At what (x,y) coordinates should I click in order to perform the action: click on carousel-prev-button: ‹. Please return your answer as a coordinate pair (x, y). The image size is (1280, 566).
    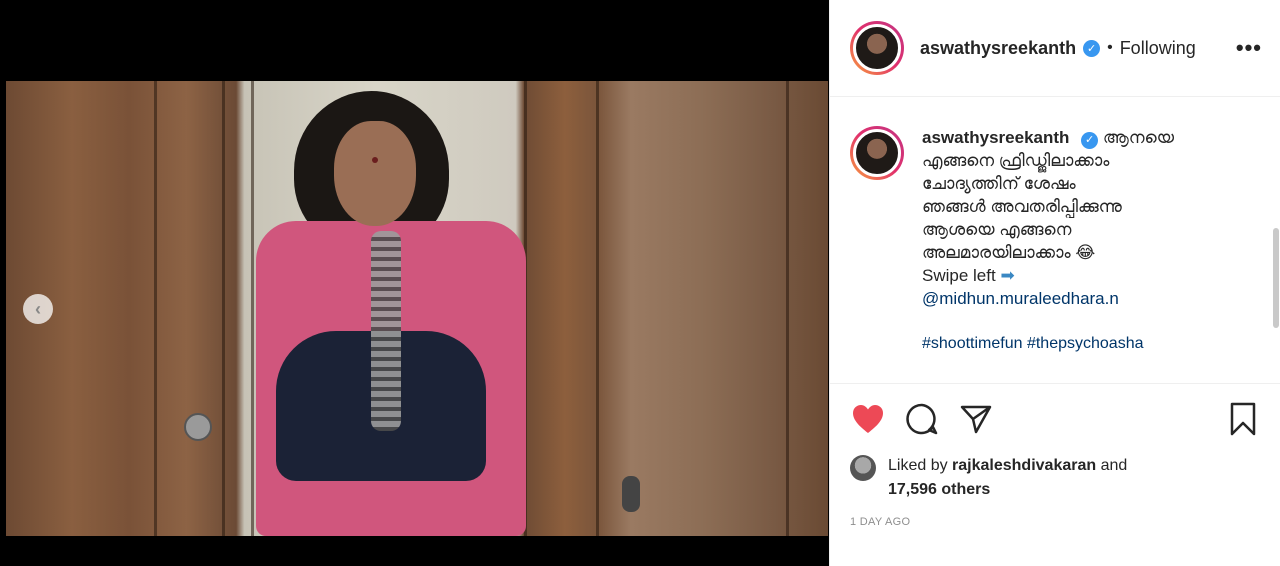
    Looking at the image, I should click on (38, 309).